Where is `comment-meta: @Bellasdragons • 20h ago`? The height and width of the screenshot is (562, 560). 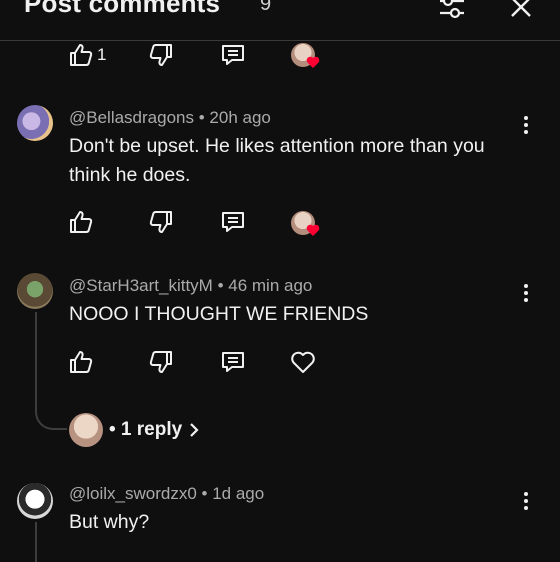 comment-meta: @Bellasdragons • 20h ago is located at coordinates (170, 118).